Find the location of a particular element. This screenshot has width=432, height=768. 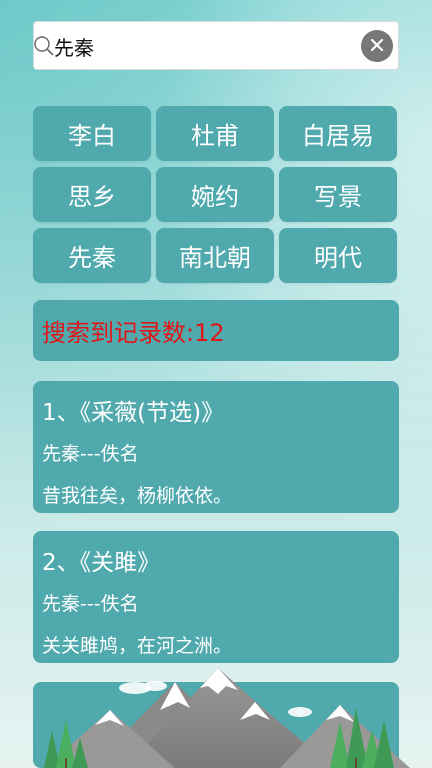

tag-button: 明代 is located at coordinates (338, 255).